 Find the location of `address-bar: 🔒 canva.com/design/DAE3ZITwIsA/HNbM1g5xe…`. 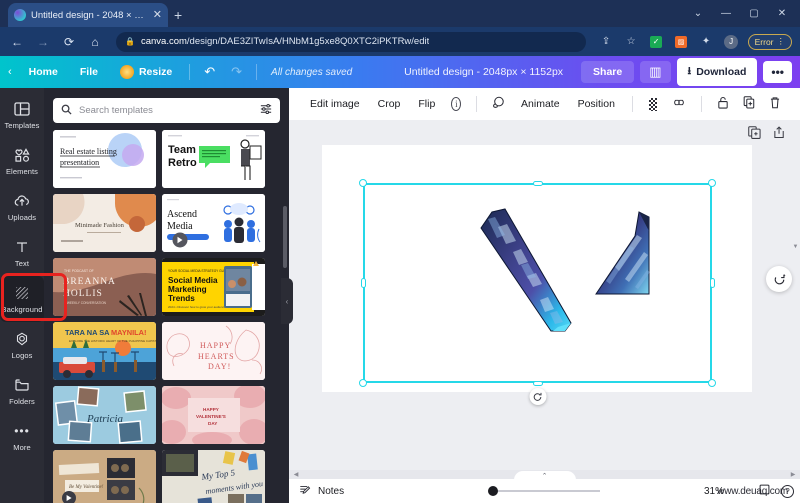

address-bar: 🔒 canva.com/design/DAE3ZITwIsA/HNbM1g5xe… is located at coordinates (351, 41).